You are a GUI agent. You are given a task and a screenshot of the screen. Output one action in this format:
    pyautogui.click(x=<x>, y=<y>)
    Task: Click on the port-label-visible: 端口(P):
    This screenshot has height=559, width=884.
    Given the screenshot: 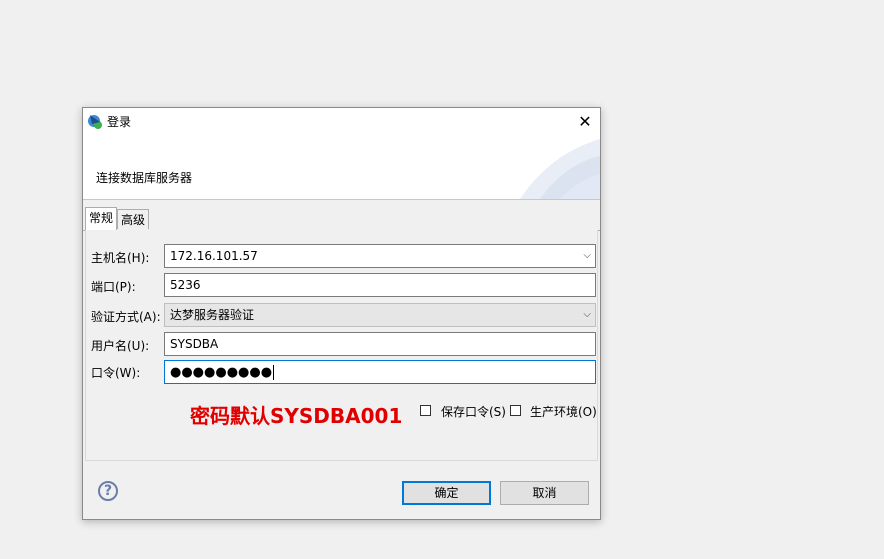 What is the action you would take?
    pyautogui.click(x=113, y=287)
    